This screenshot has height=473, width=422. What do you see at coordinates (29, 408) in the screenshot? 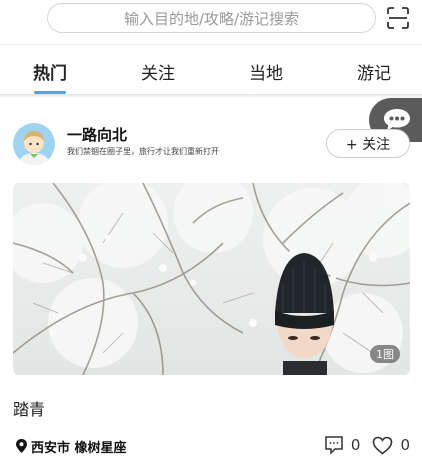
I see `post-title: 踏青` at bounding box center [29, 408].